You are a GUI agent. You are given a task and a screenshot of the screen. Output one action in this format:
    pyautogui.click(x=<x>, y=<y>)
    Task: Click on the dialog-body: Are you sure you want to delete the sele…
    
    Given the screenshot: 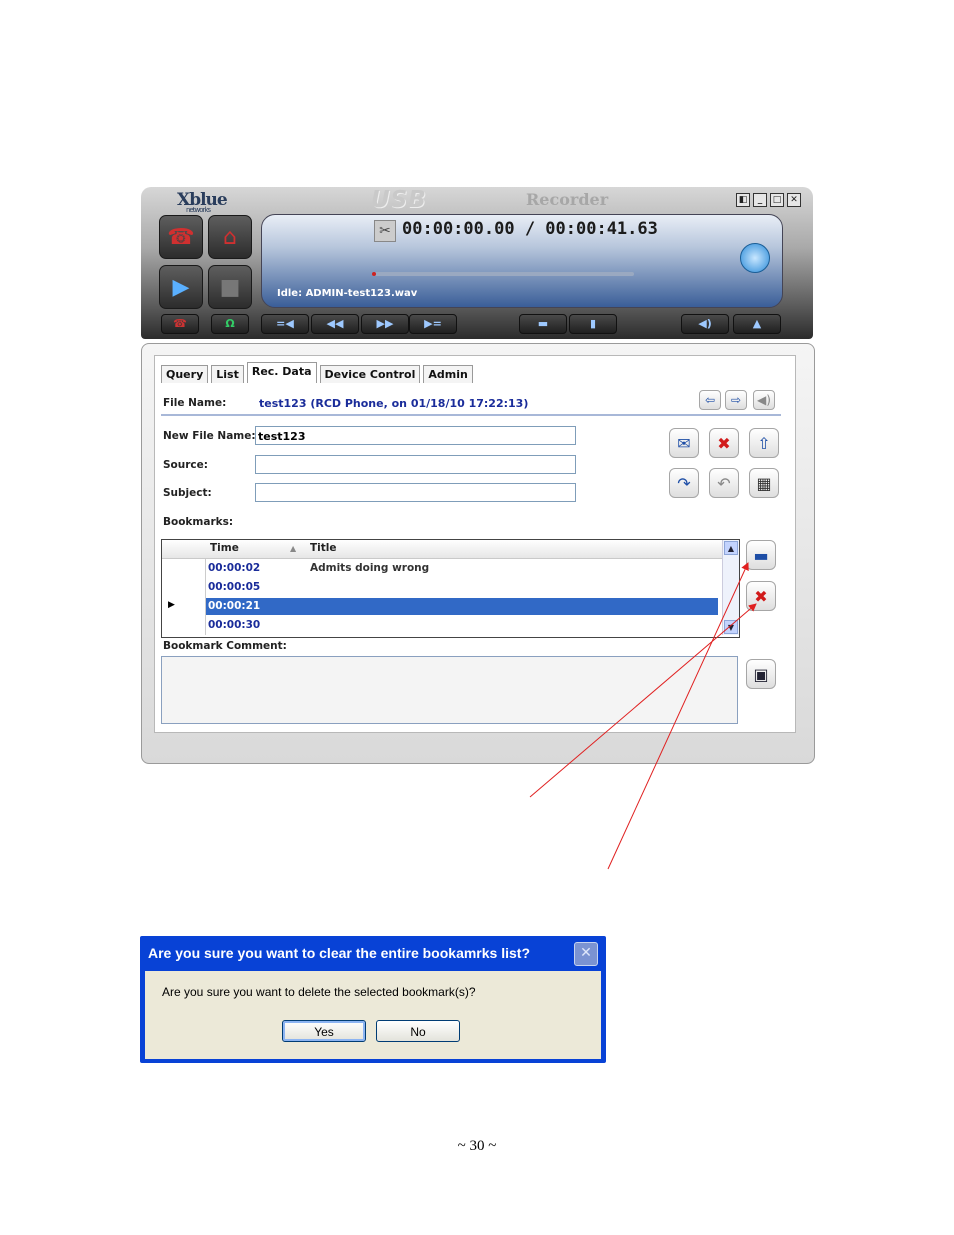 What is the action you would take?
    pyautogui.click(x=373, y=1015)
    